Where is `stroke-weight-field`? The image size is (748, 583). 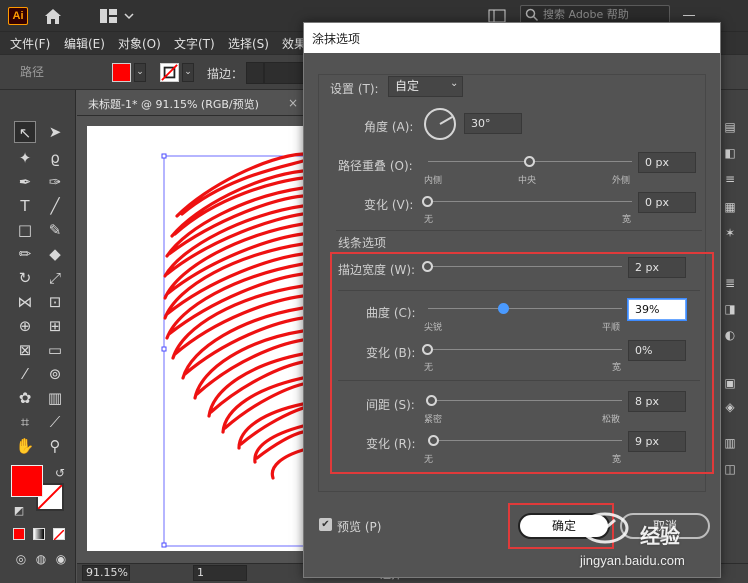
stroke-weight-field is located at coordinates (285, 73).